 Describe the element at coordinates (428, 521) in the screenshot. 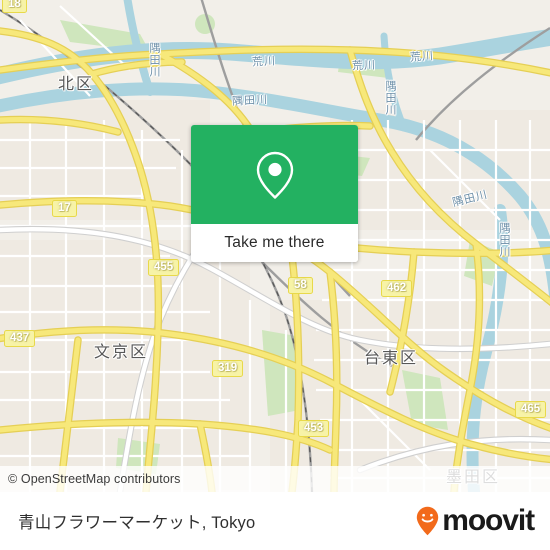

I see `moovit-pin-smiley-icon` at that location.